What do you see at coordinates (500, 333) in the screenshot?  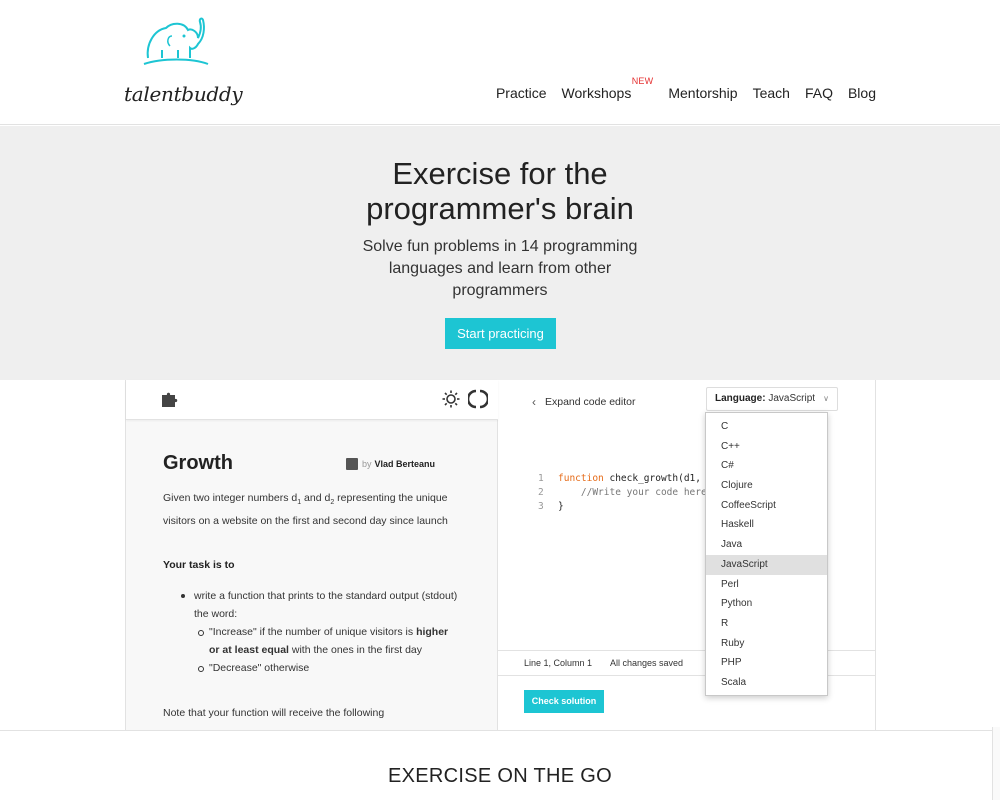 I see `start-practicing-button: Start practicing` at bounding box center [500, 333].